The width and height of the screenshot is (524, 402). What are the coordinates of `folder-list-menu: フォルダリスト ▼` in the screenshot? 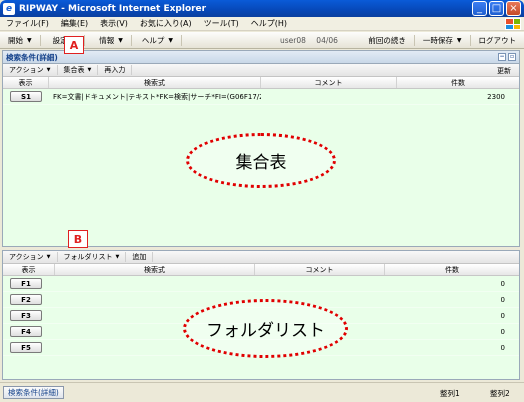 It's located at (92, 257).